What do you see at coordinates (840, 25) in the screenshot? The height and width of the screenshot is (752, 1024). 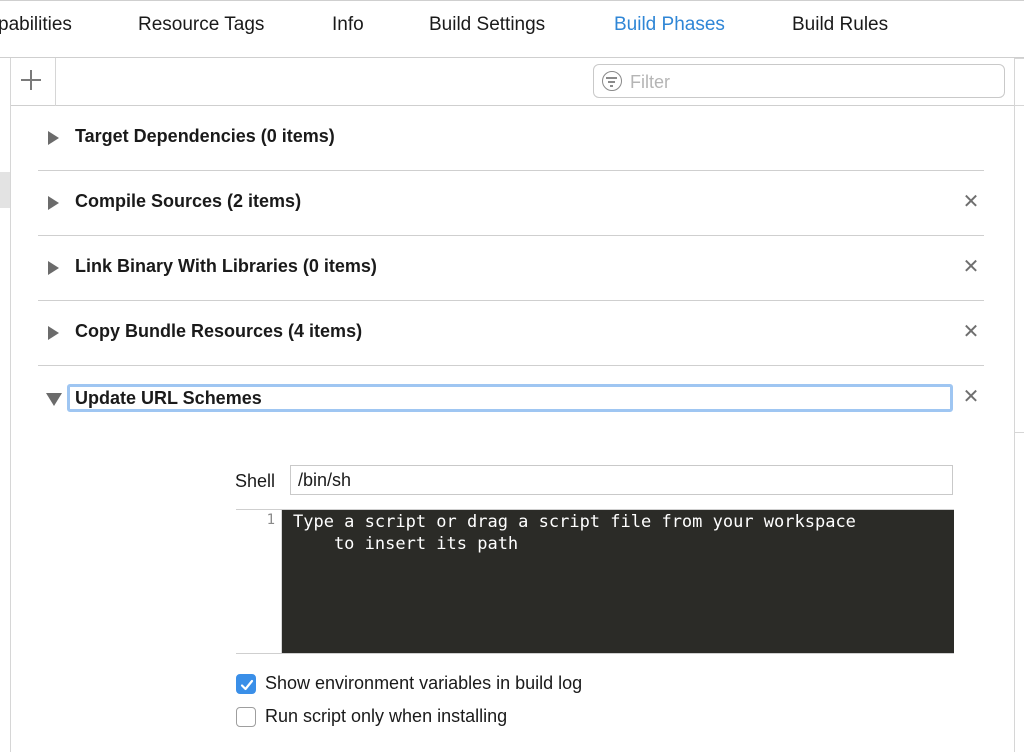 I see `tab-build-rules: Build Rules` at bounding box center [840, 25].